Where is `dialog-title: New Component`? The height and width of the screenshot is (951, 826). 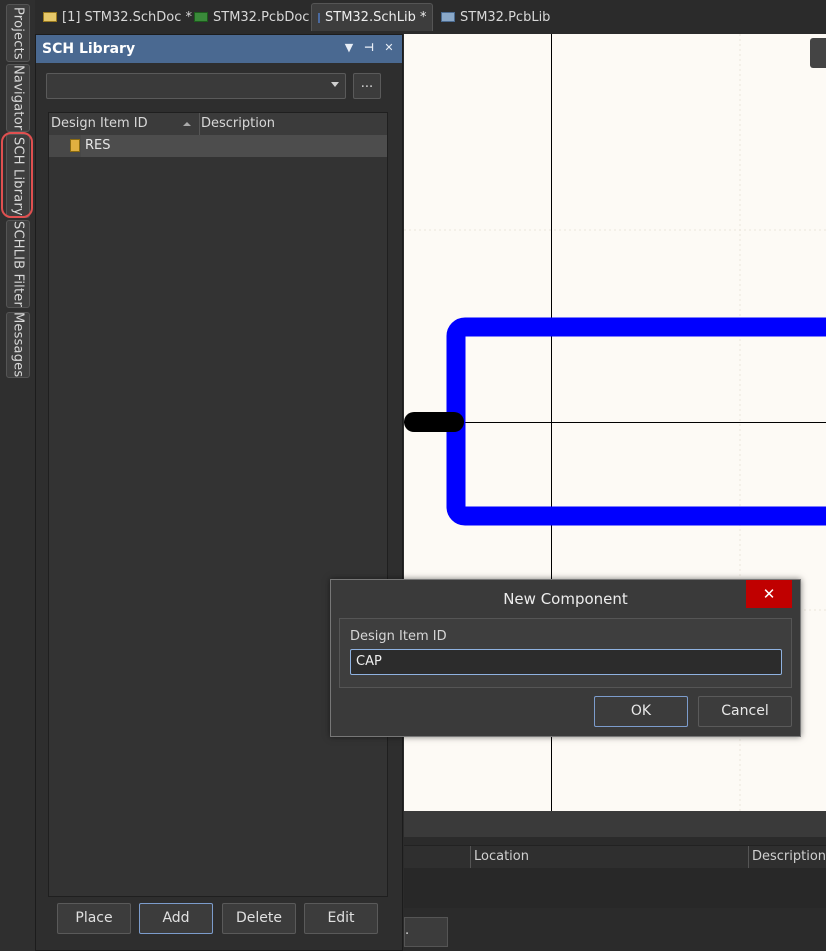 dialog-title: New Component is located at coordinates (565, 599).